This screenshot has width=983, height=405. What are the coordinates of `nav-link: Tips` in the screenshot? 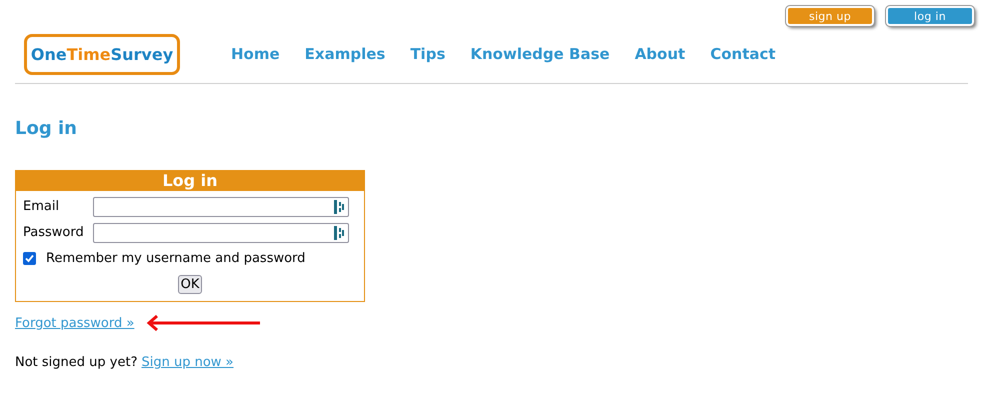 It's located at (428, 54).